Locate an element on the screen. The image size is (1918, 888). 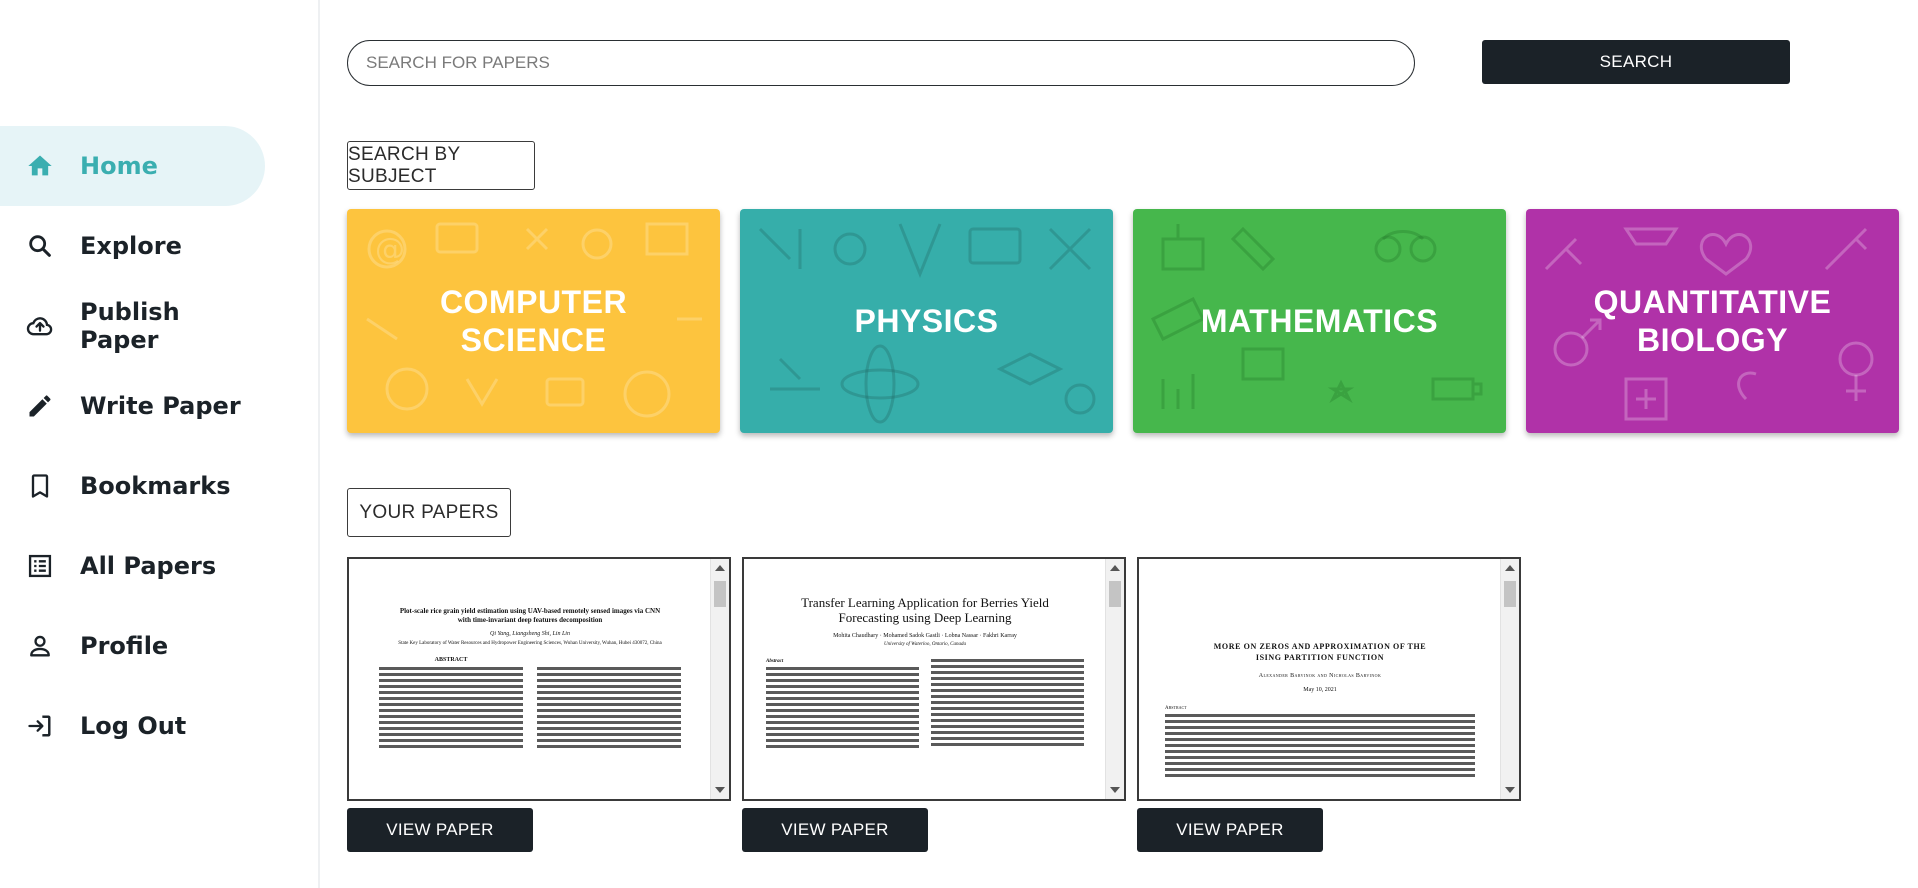
subject-card-computer-science: @ COMPUTER SCIENCE is located at coordinates (533, 321).